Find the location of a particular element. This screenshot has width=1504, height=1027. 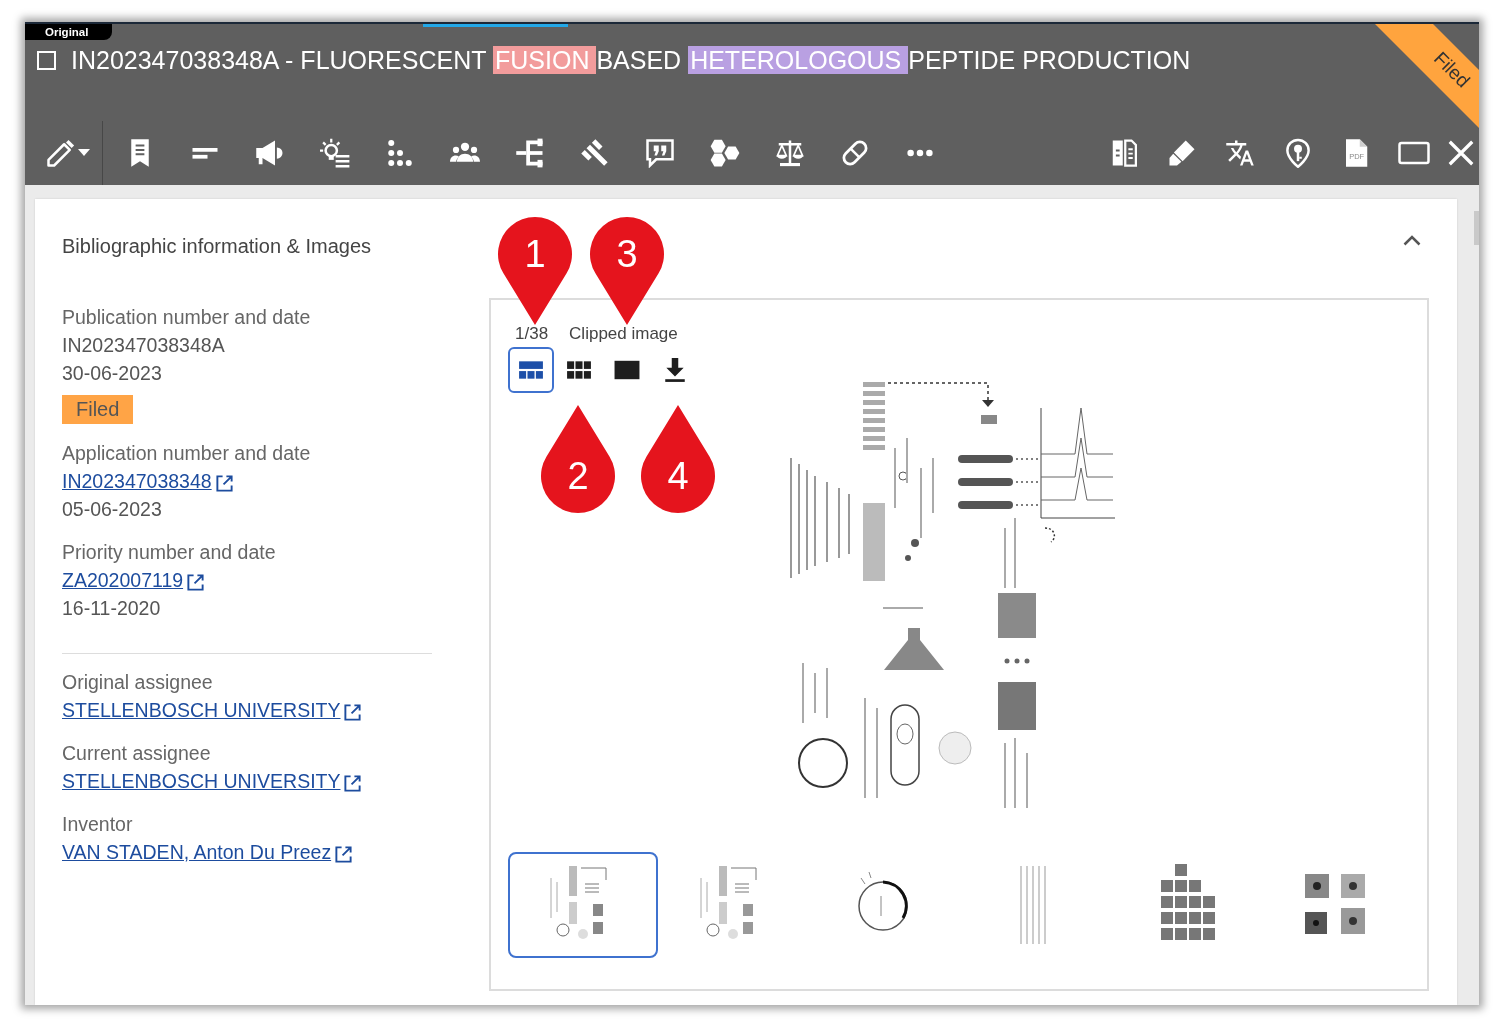

hexagons-icon is located at coordinates (724, 153).